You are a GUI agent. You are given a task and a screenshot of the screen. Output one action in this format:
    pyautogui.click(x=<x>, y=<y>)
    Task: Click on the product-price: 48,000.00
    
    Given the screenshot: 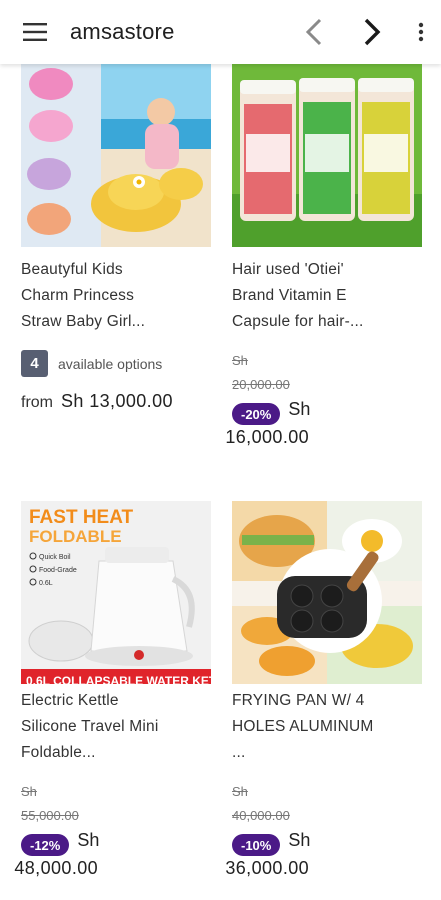 What is the action you would take?
    pyautogui.click(x=56, y=868)
    